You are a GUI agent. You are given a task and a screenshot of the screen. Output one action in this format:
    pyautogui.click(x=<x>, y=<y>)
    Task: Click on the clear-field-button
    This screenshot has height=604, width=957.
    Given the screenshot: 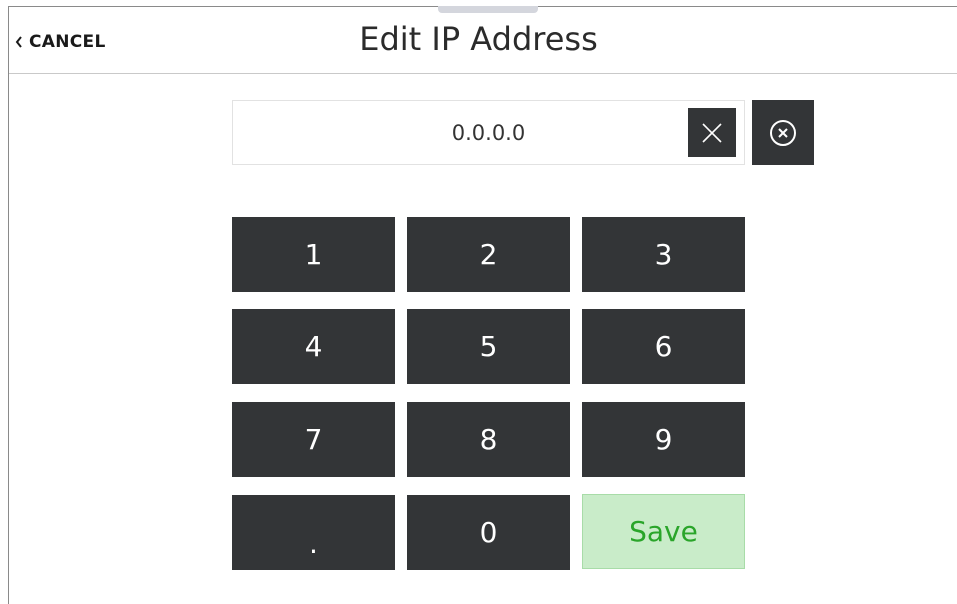 What is the action you would take?
    pyautogui.click(x=712, y=132)
    